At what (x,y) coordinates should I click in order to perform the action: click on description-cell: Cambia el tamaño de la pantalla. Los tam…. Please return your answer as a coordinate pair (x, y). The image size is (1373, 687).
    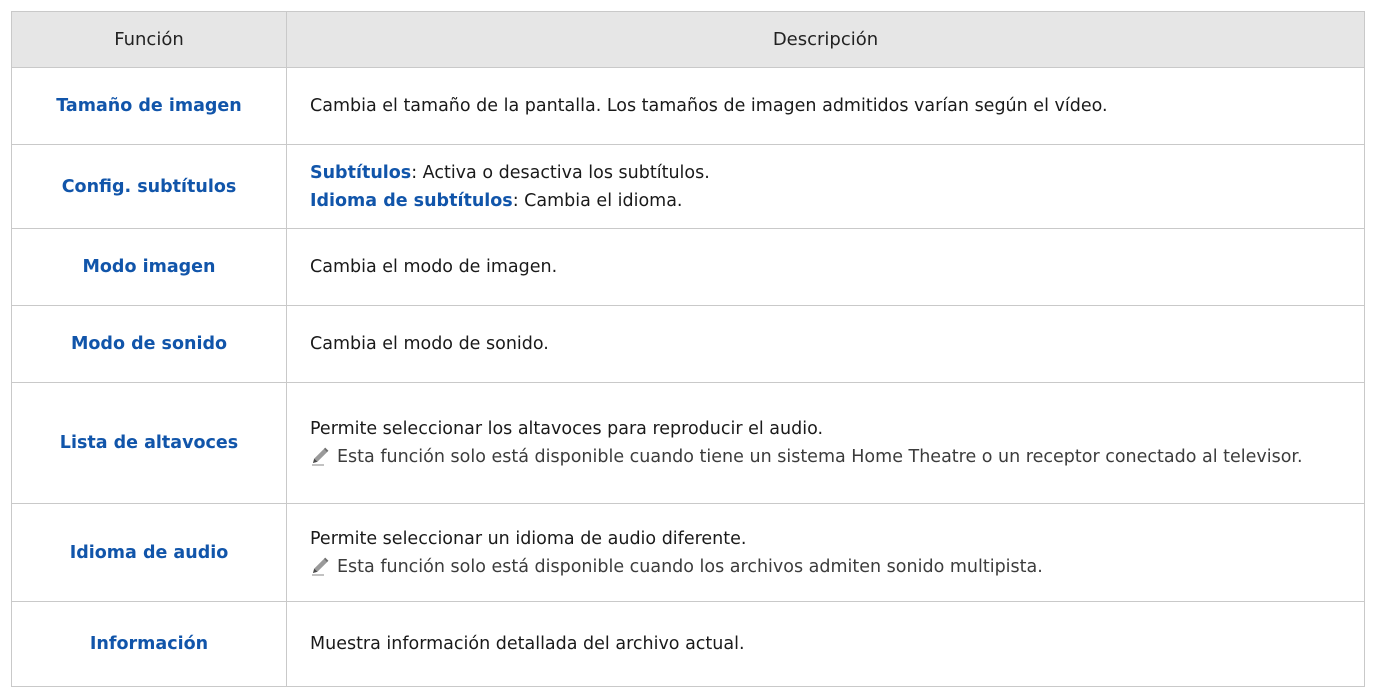
    Looking at the image, I should click on (825, 106).